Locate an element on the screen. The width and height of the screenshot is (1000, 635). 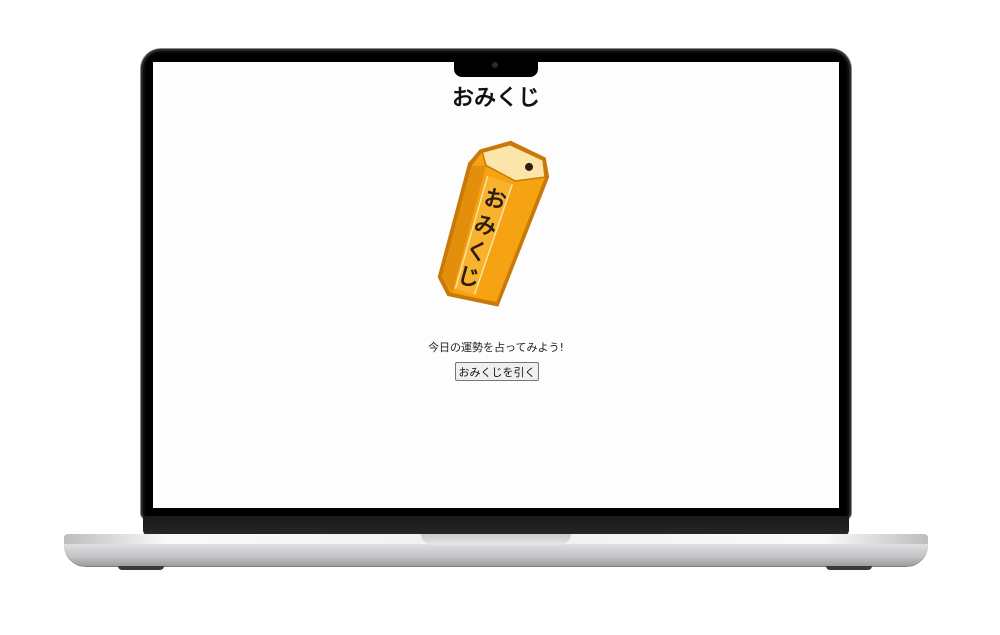
page-title: おみくじ is located at coordinates (495, 98).